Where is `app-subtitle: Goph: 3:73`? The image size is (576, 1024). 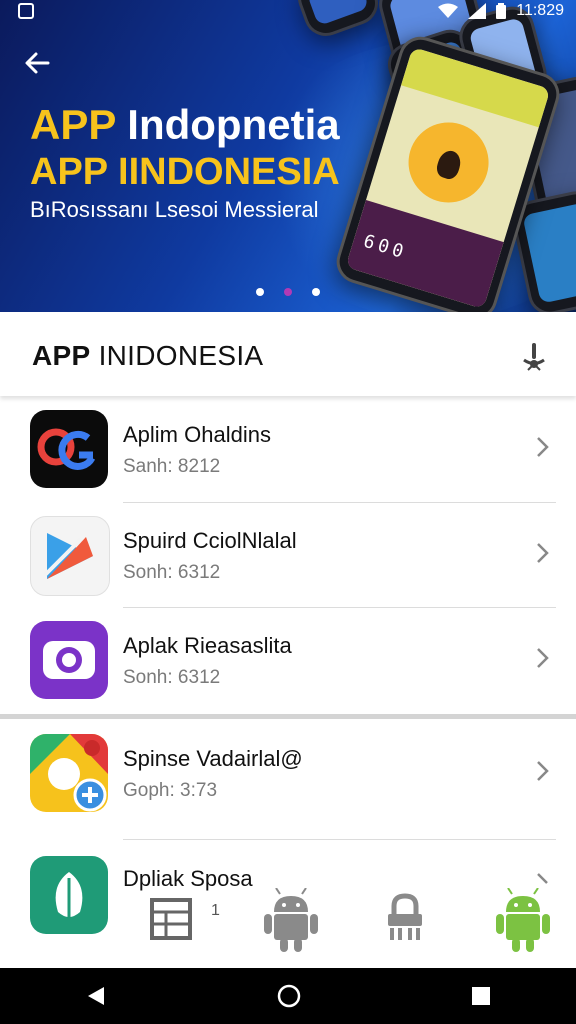
app-subtitle: Goph: 3:73 is located at coordinates (170, 790).